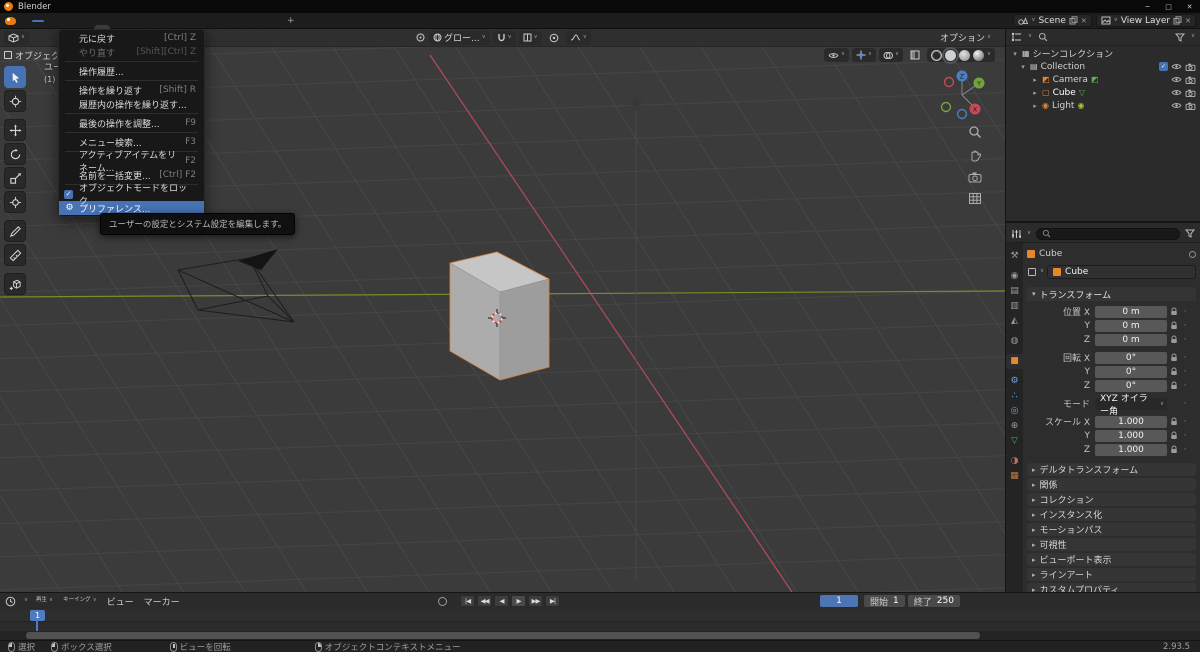  Describe the element at coordinates (554, 38) in the screenshot. I see `proportional-editing-toggle` at that location.